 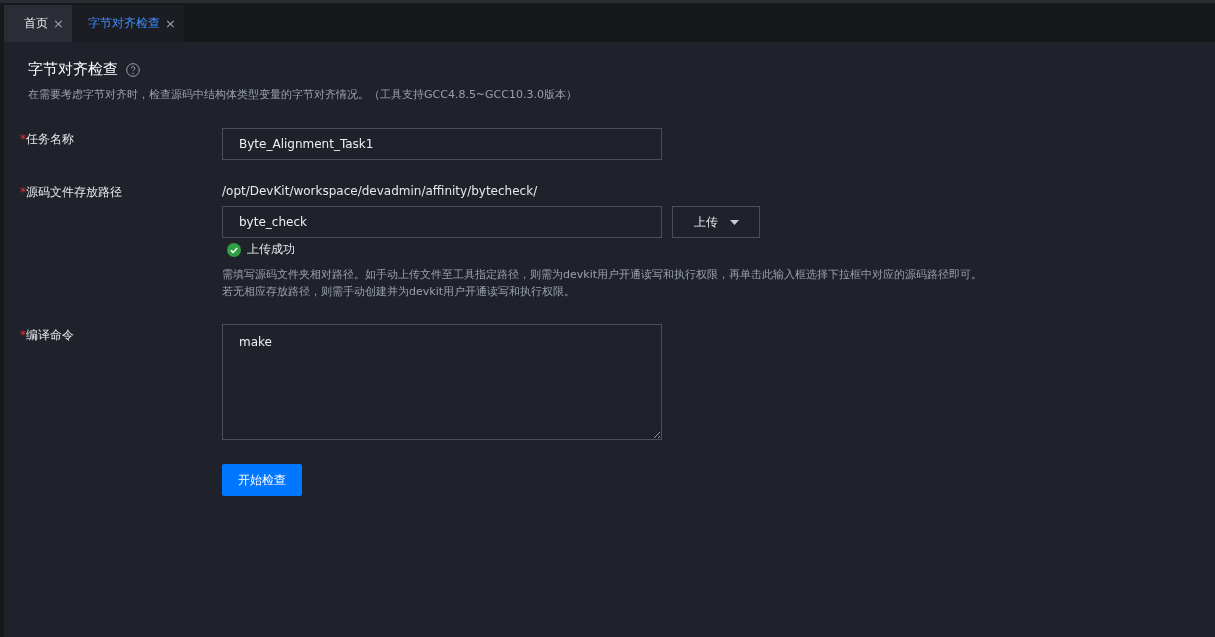 What do you see at coordinates (380, 191) in the screenshot?
I see `path-prefix: /opt/DevKit/workspace/devadmin/affinity/bytecheck/` at bounding box center [380, 191].